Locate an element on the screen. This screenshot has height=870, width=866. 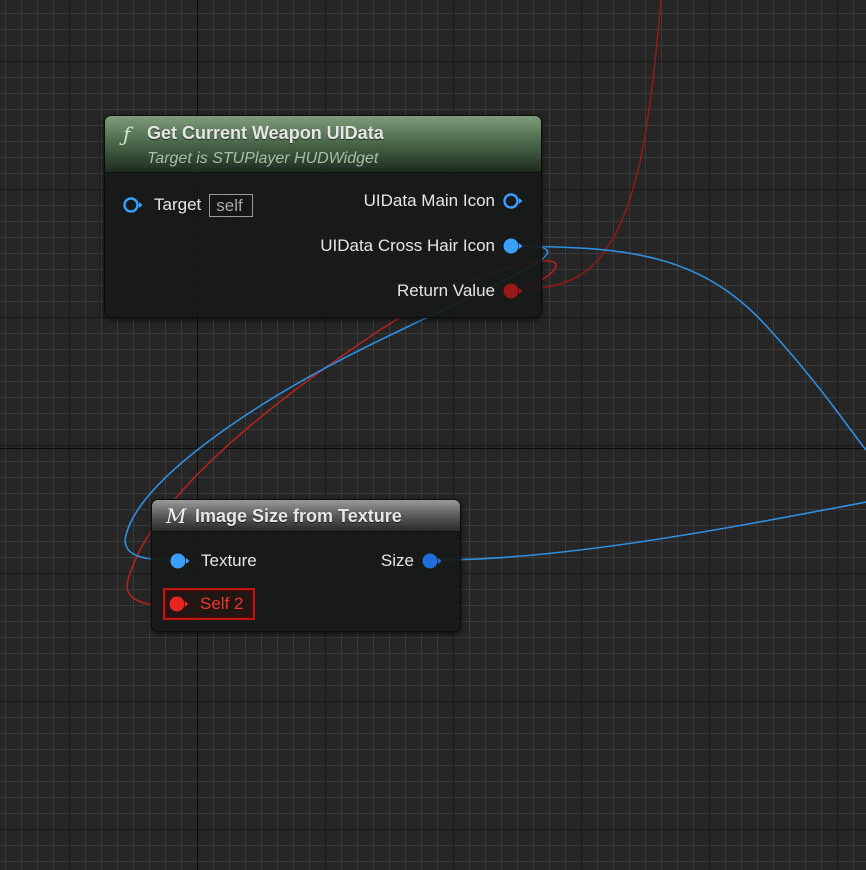
pin-row-uidata-cross-hair-icon: UIData Cross Hair Icon is located at coordinates (421, 246).